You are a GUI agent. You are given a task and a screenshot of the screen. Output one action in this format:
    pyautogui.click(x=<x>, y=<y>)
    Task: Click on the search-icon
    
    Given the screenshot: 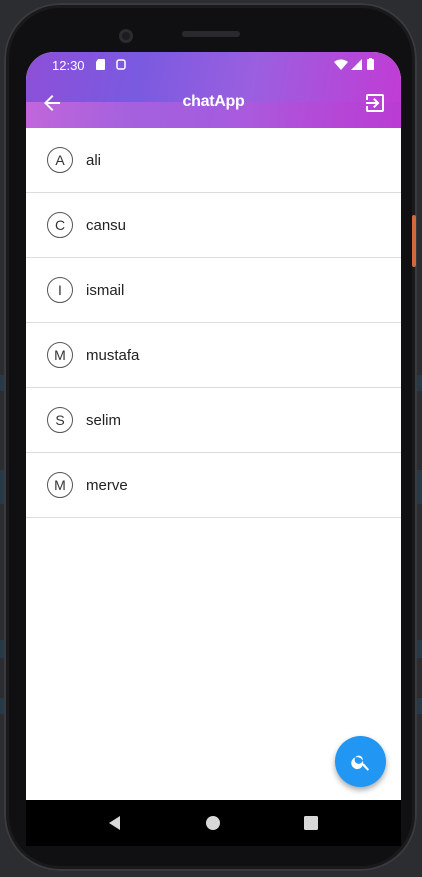 What is the action you would take?
    pyautogui.click(x=359, y=763)
    